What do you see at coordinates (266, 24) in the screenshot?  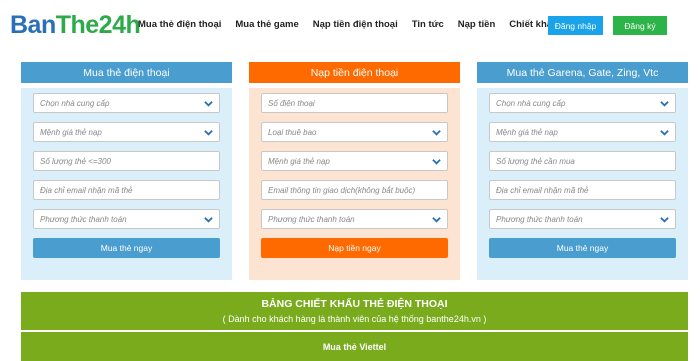 I see `nav-mua-the-game: Mua thẻ game` at bounding box center [266, 24].